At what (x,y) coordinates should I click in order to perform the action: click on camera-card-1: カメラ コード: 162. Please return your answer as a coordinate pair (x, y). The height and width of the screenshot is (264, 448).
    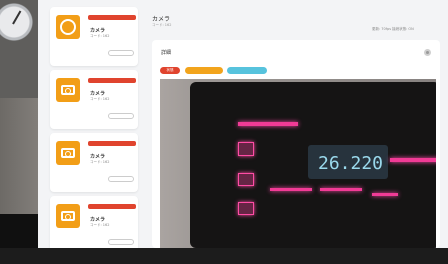
    Looking at the image, I should click on (94, 36).